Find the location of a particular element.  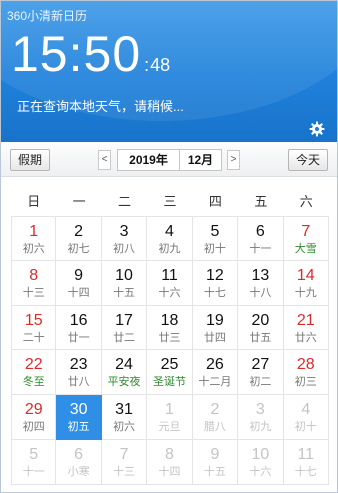

day-cell: 1 初六 is located at coordinates (34, 238).